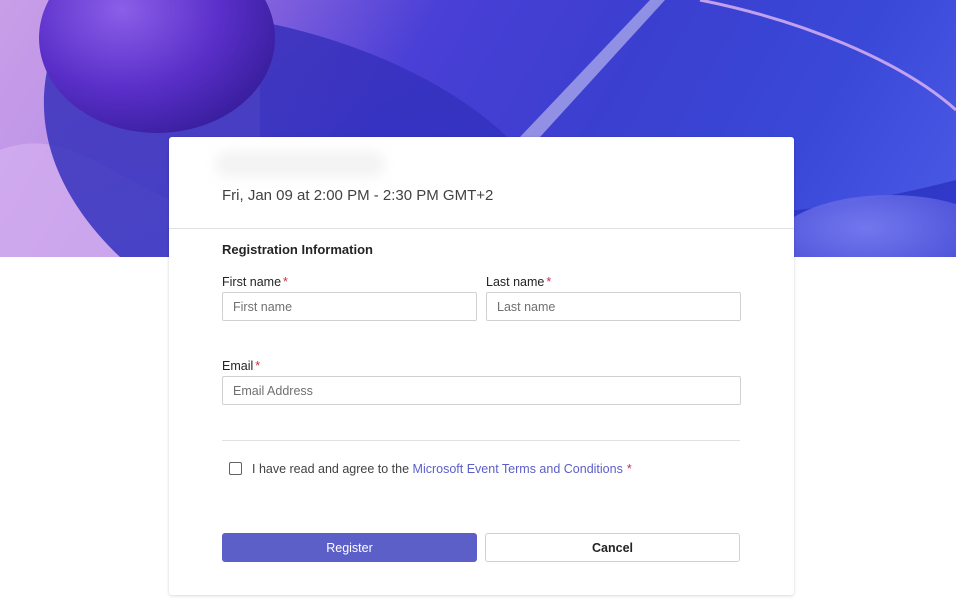 This screenshot has height=611, width=956. I want to click on first-name-label: First name *, so click(255, 282).